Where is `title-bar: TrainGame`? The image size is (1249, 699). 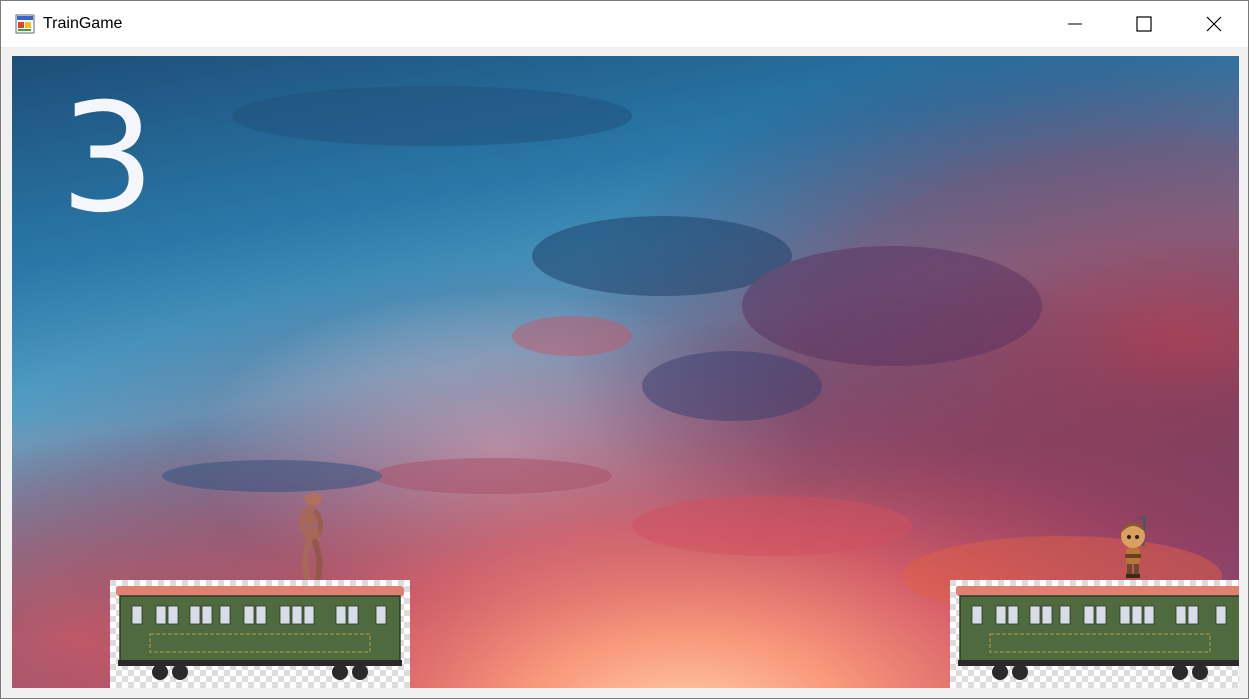
title-bar: TrainGame is located at coordinates (624, 24).